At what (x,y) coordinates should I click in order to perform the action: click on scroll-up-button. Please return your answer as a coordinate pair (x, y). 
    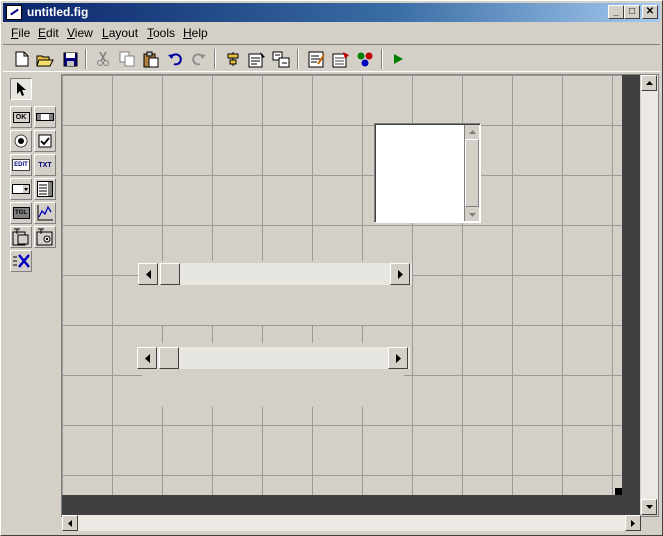
    Looking at the image, I should click on (649, 83).